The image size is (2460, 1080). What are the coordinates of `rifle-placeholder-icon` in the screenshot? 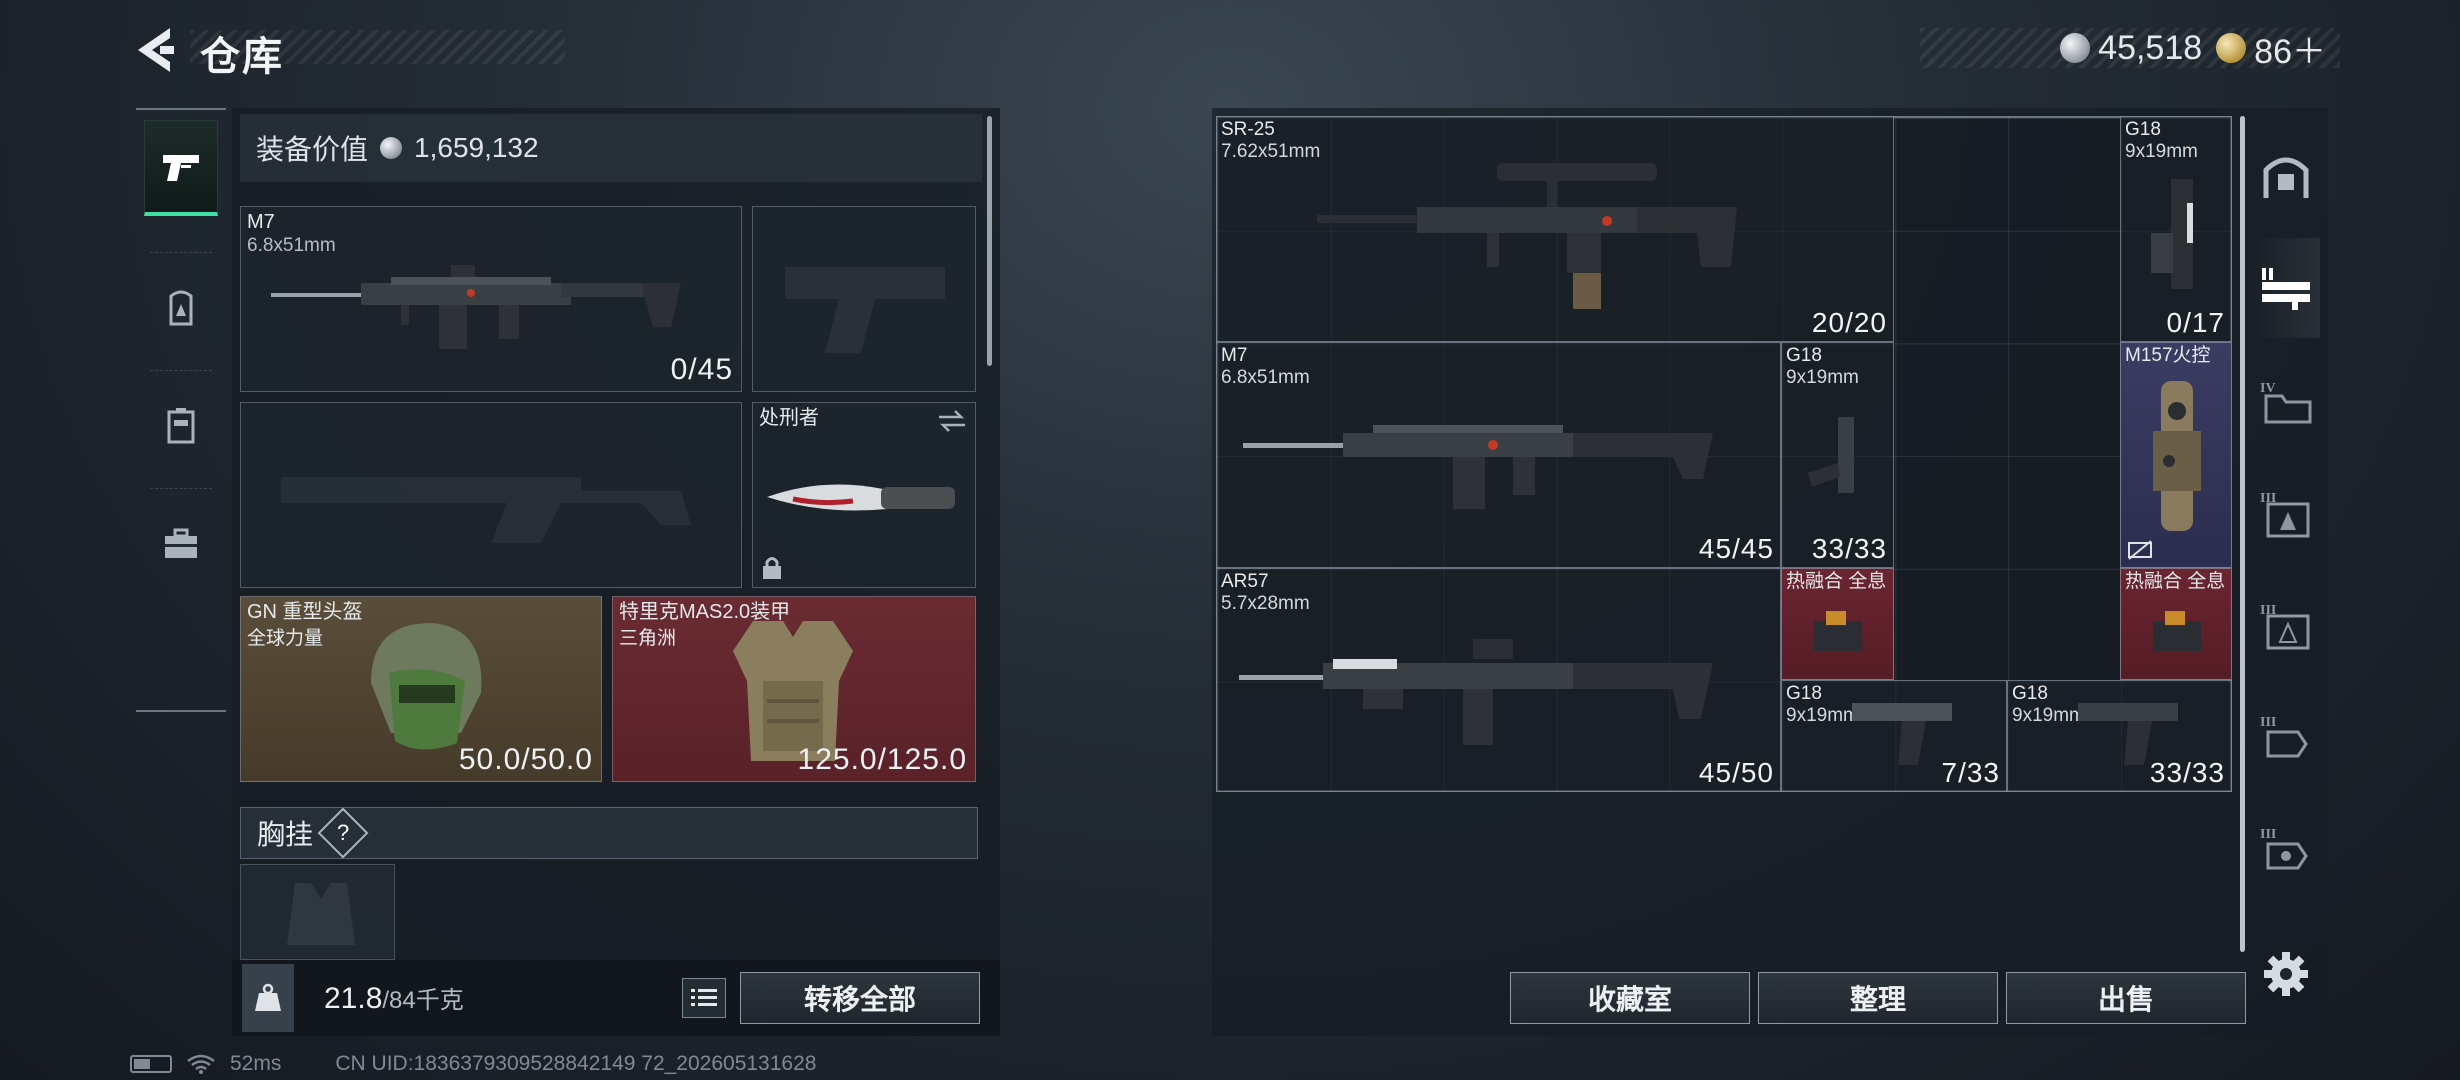 It's located at (486, 510).